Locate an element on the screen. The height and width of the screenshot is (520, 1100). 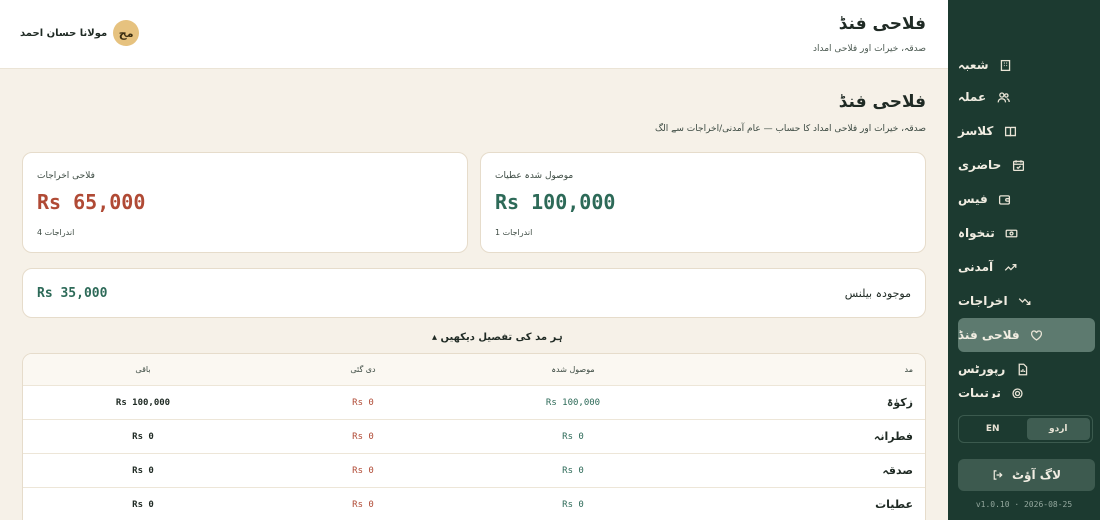
sidebar-item-attendance: حاضری is located at coordinates (1026, 165).